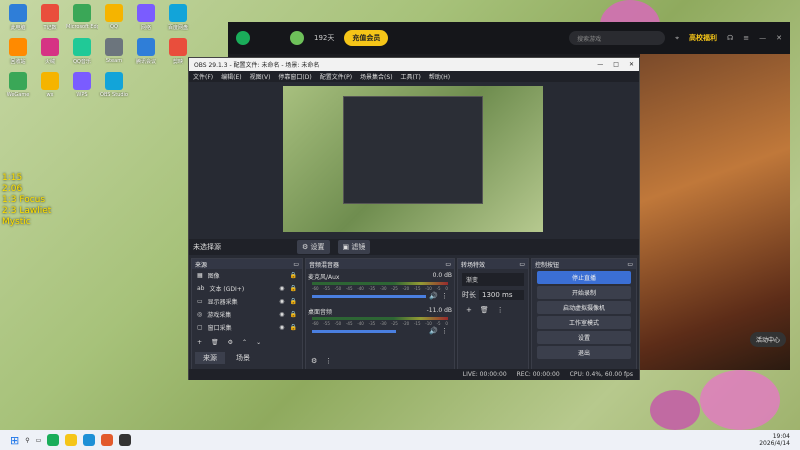 This screenshot has height=450, width=800. I want to click on headset-icon: ☊, so click(730, 38).